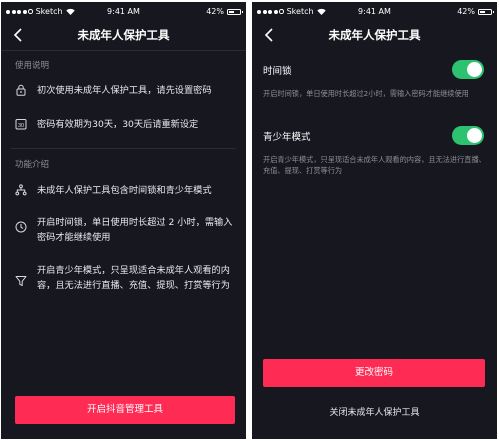 The height and width of the screenshot is (441, 499). I want to click on youth-mode-toggle, so click(468, 135).